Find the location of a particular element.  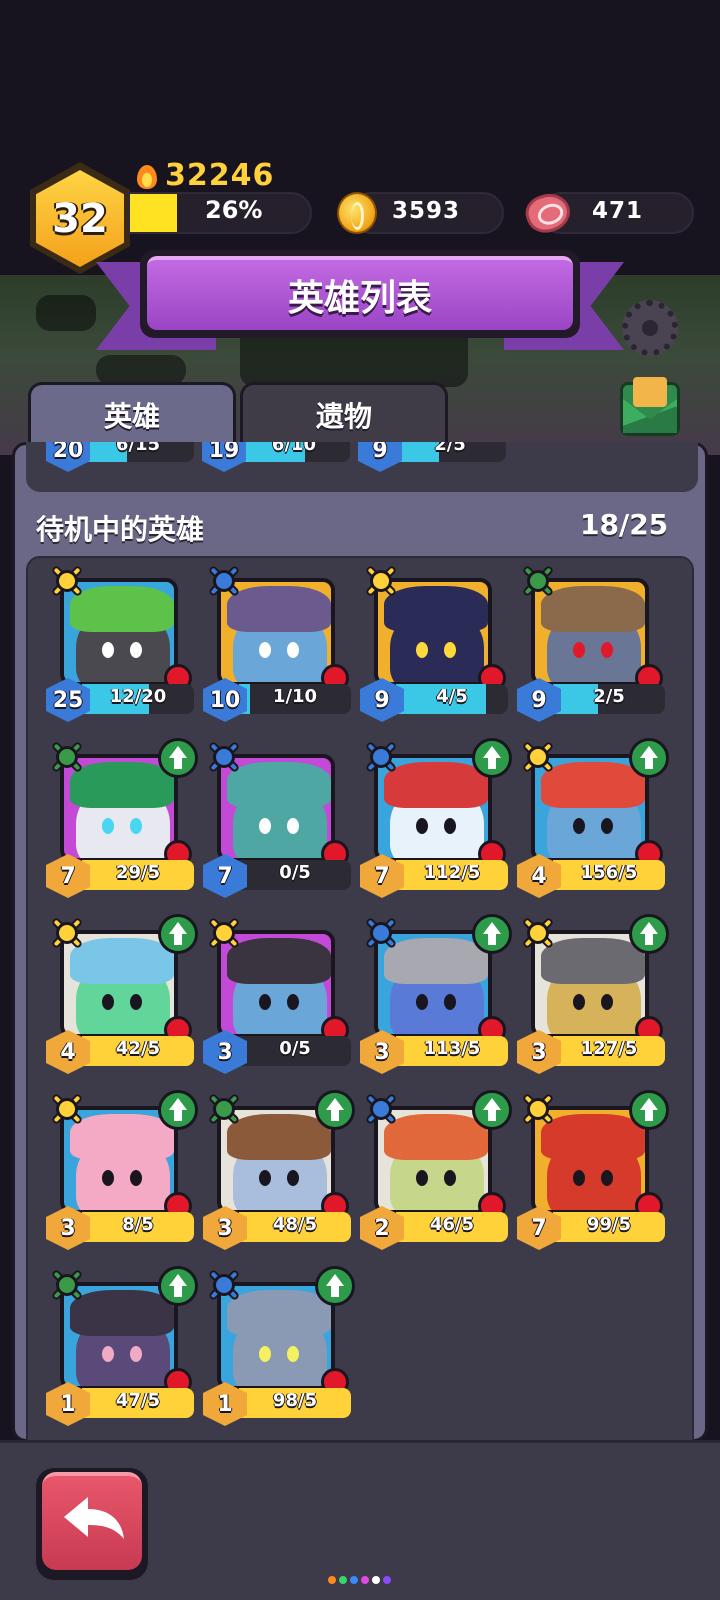

level-number: 9 is located at coordinates (539, 700).